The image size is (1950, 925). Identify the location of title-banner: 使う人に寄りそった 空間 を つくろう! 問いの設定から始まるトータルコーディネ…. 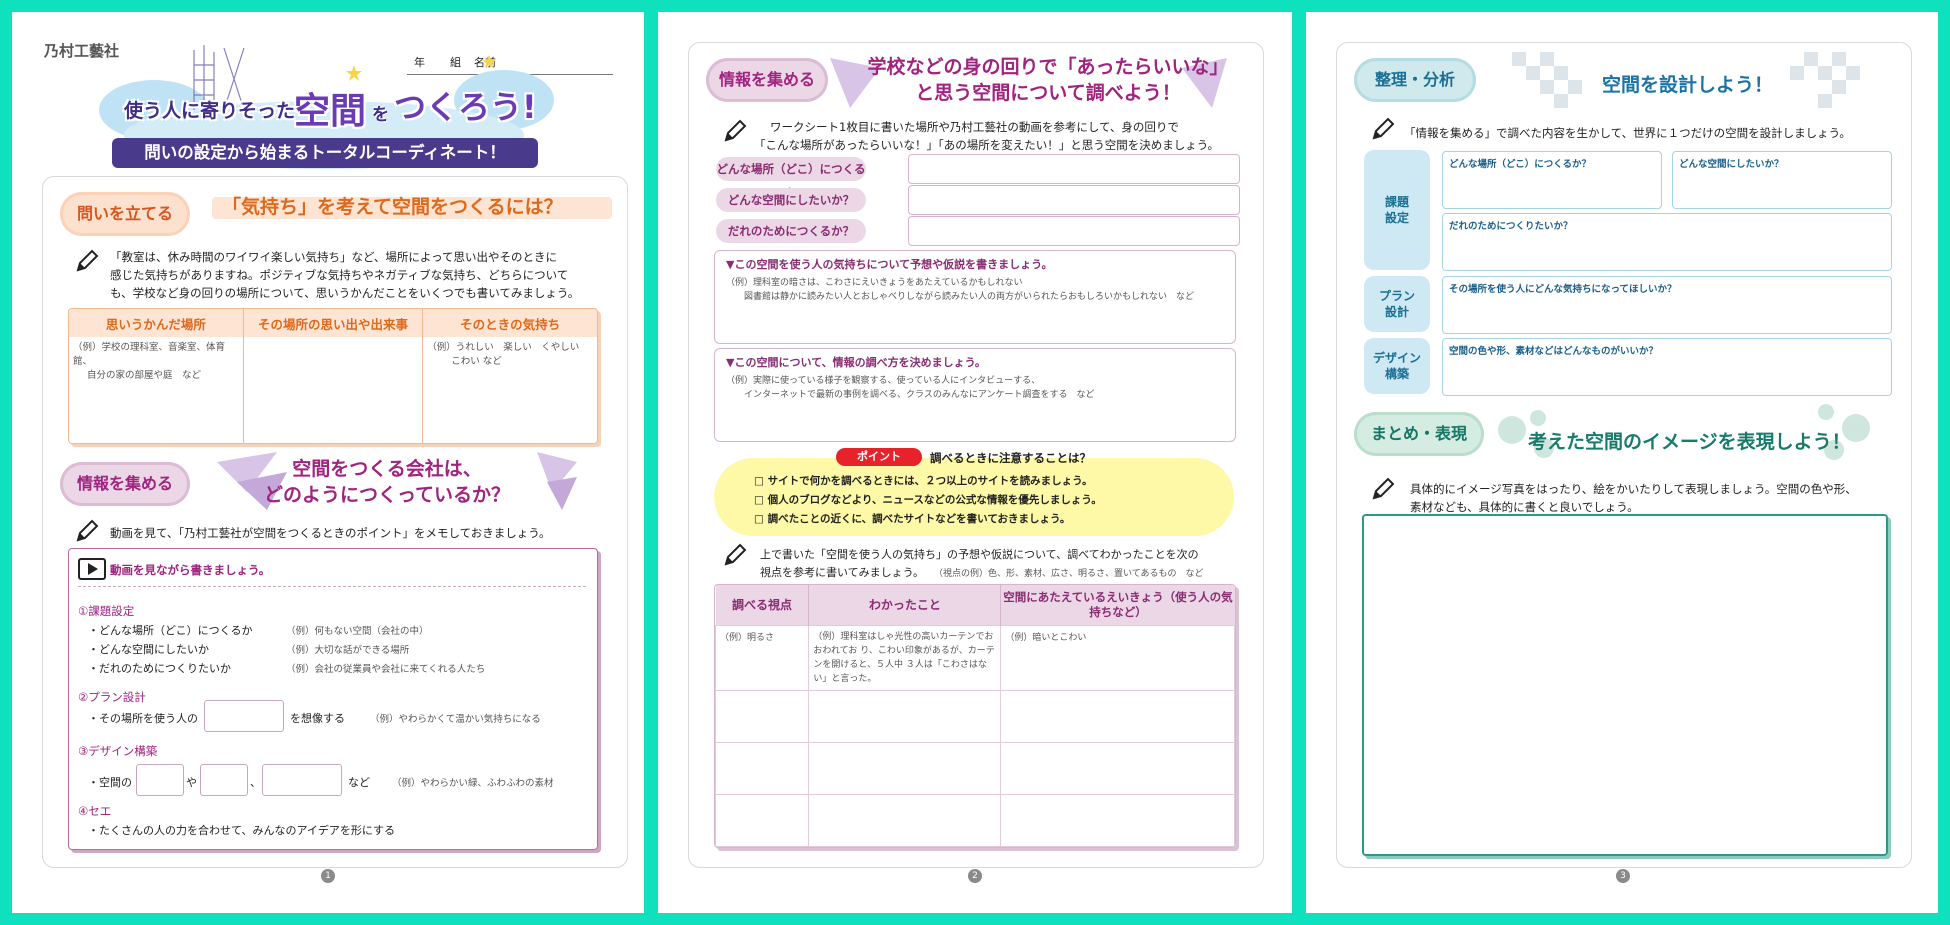
(324, 110).